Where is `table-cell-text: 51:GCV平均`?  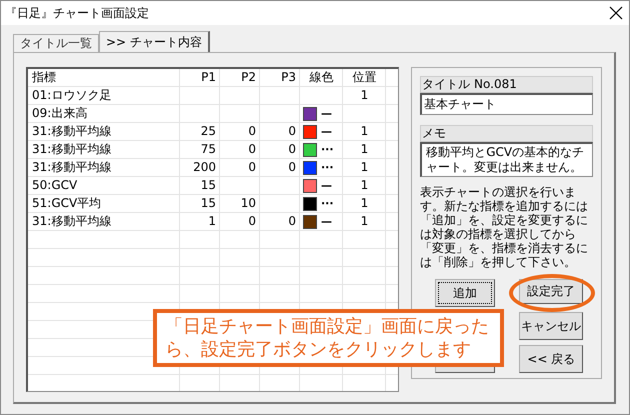
table-cell-text: 51:GCV平均 is located at coordinates (66, 203).